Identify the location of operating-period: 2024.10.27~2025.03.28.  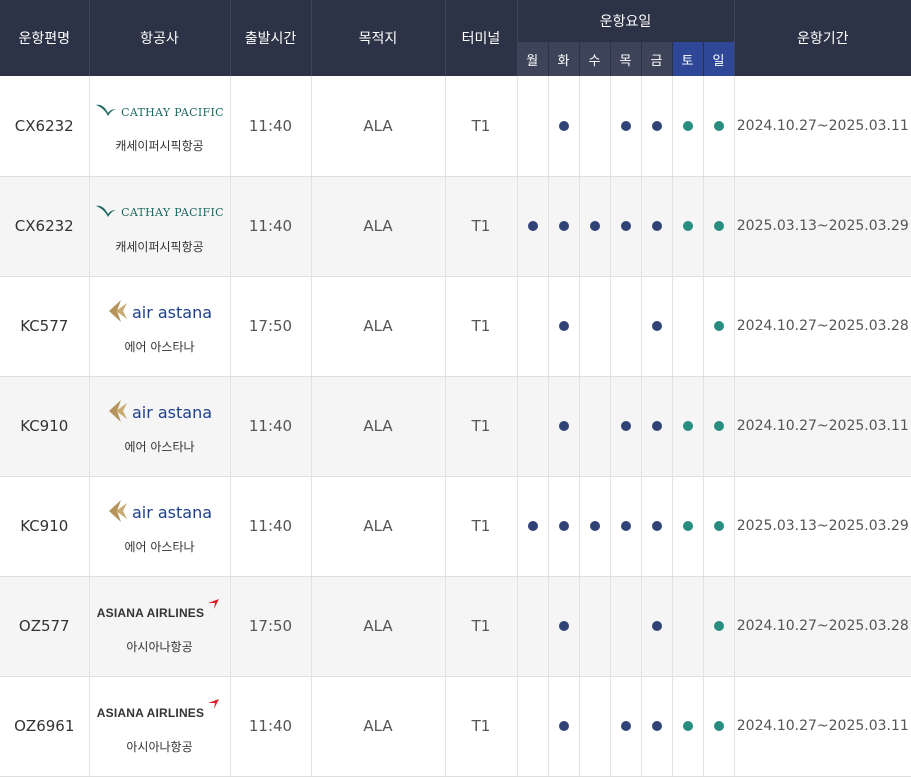
(822, 326).